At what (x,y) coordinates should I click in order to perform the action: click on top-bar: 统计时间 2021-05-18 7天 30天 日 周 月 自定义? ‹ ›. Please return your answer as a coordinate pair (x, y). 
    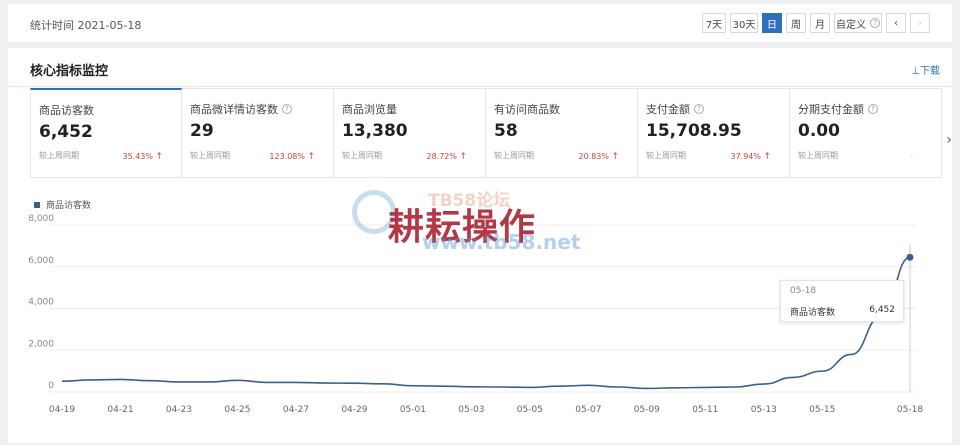
    Looking at the image, I should click on (480, 23).